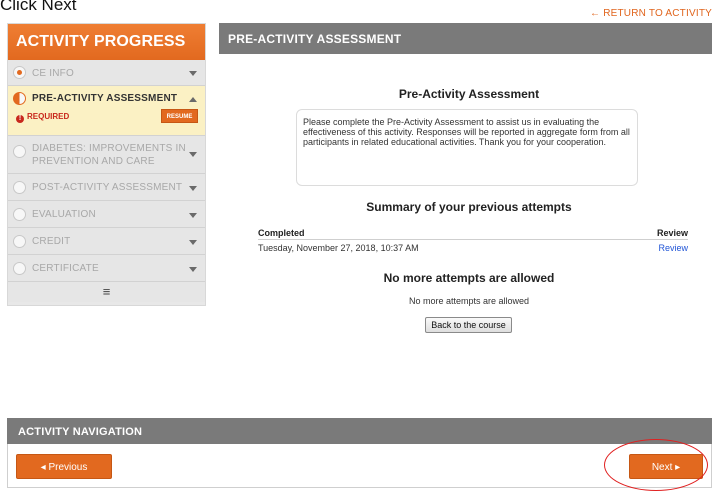 This screenshot has height=494, width=712. I want to click on review-link: Review, so click(673, 248).